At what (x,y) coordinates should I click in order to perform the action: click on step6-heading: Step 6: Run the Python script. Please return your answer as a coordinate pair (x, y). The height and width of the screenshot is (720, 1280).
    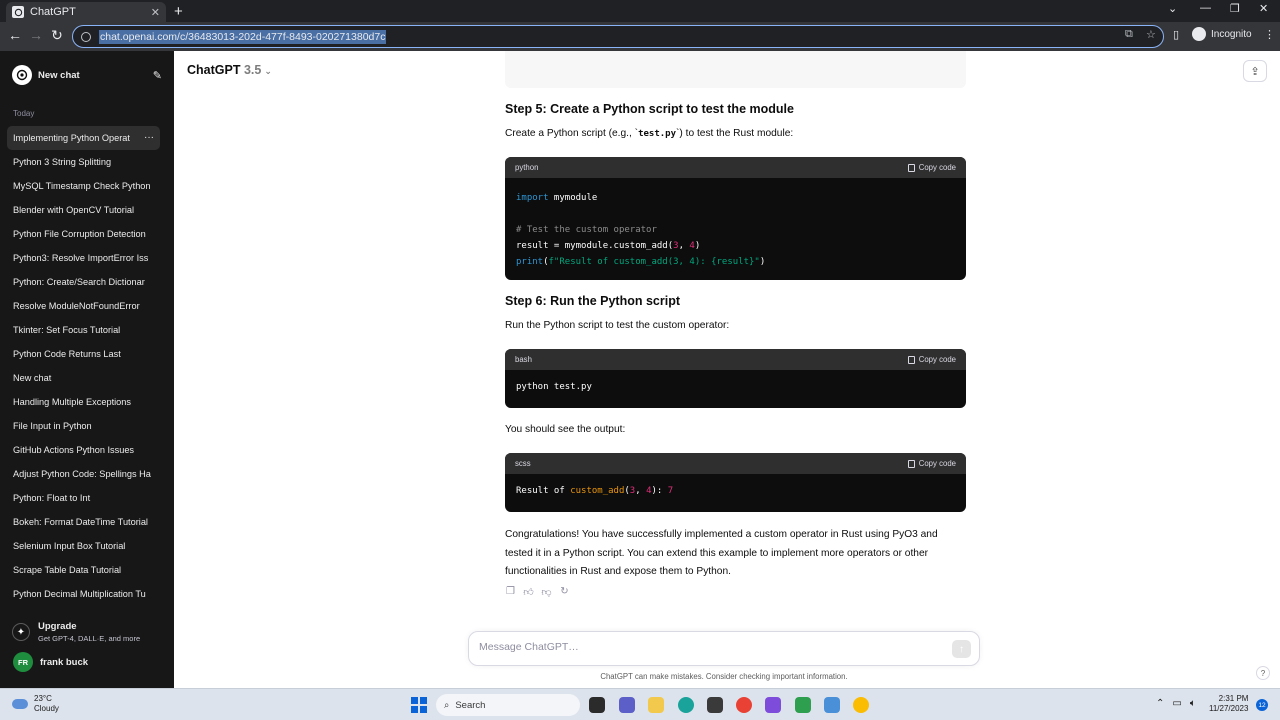
    Looking at the image, I should click on (593, 301).